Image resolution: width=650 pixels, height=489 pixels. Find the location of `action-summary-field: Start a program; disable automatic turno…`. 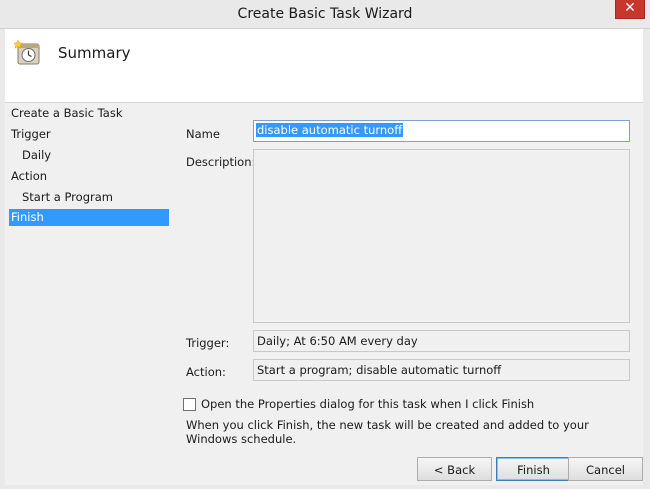

action-summary-field: Start a program; disable automatic turno… is located at coordinates (441, 370).